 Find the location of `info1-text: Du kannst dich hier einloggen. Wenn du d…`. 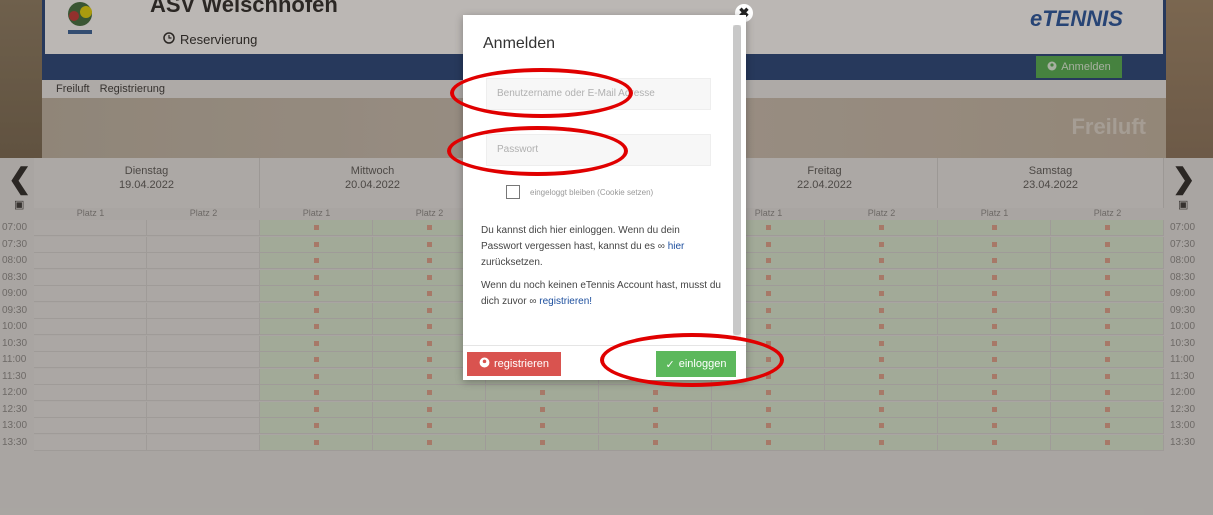

info1-text: Du kannst dich hier einloggen. Wenn du d… is located at coordinates (580, 238).